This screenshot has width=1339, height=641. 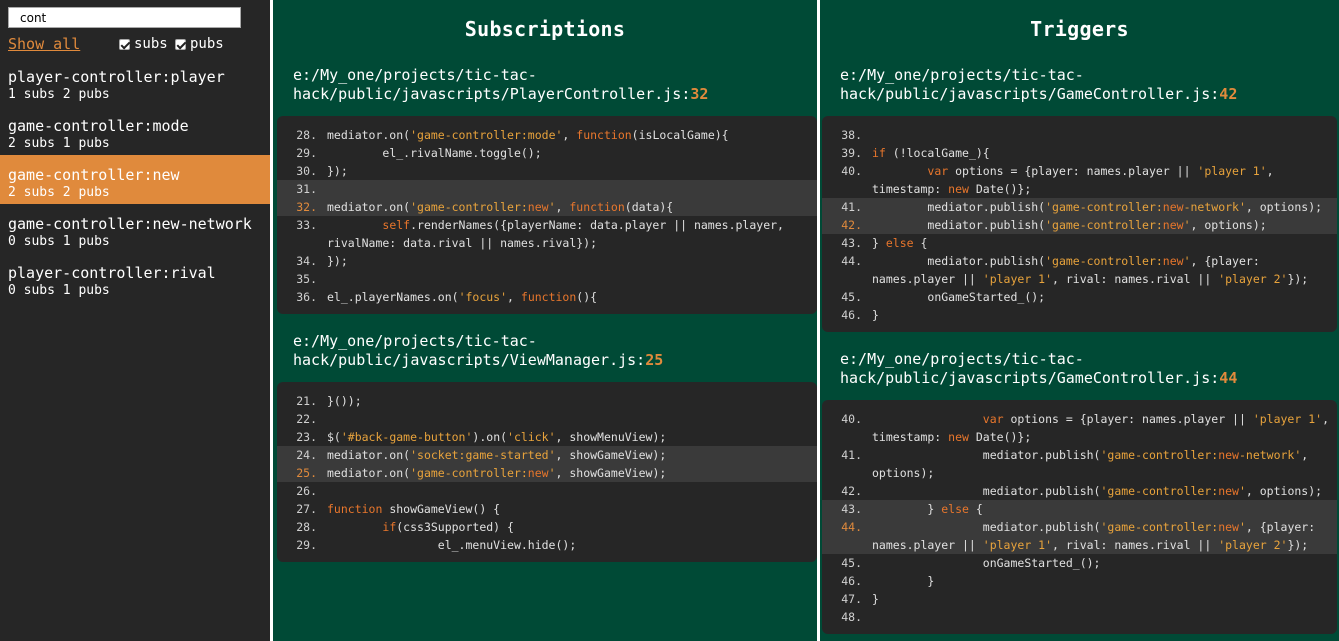 I want to click on subs-checkbox-label: subs, so click(x=151, y=44).